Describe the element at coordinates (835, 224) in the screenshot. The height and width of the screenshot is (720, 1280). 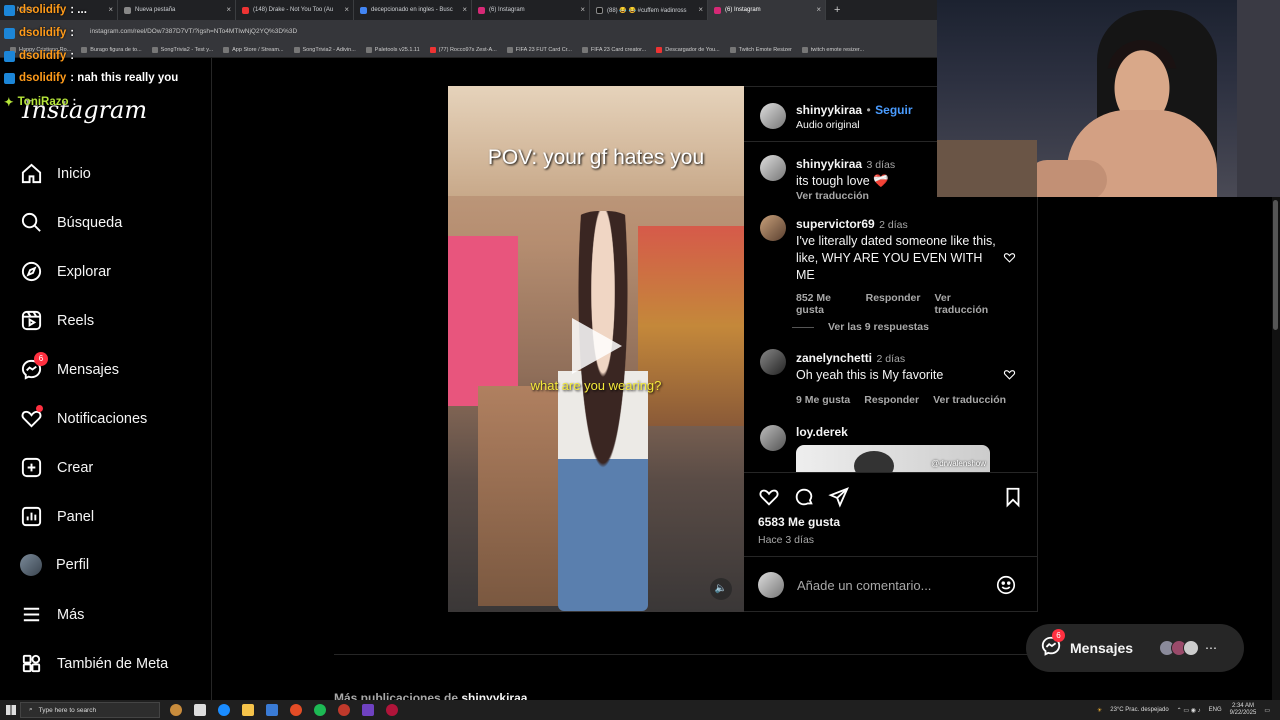
I see `comment-username: supervictor69` at that location.